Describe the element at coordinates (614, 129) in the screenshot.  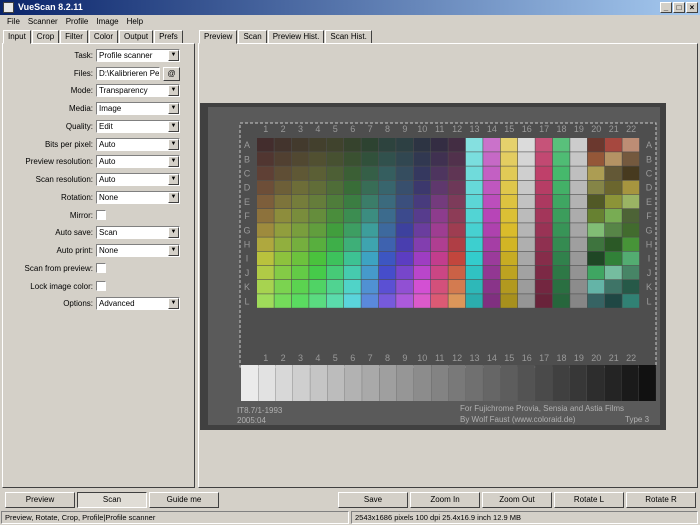
I see `col-label-top-21: 21` at that location.